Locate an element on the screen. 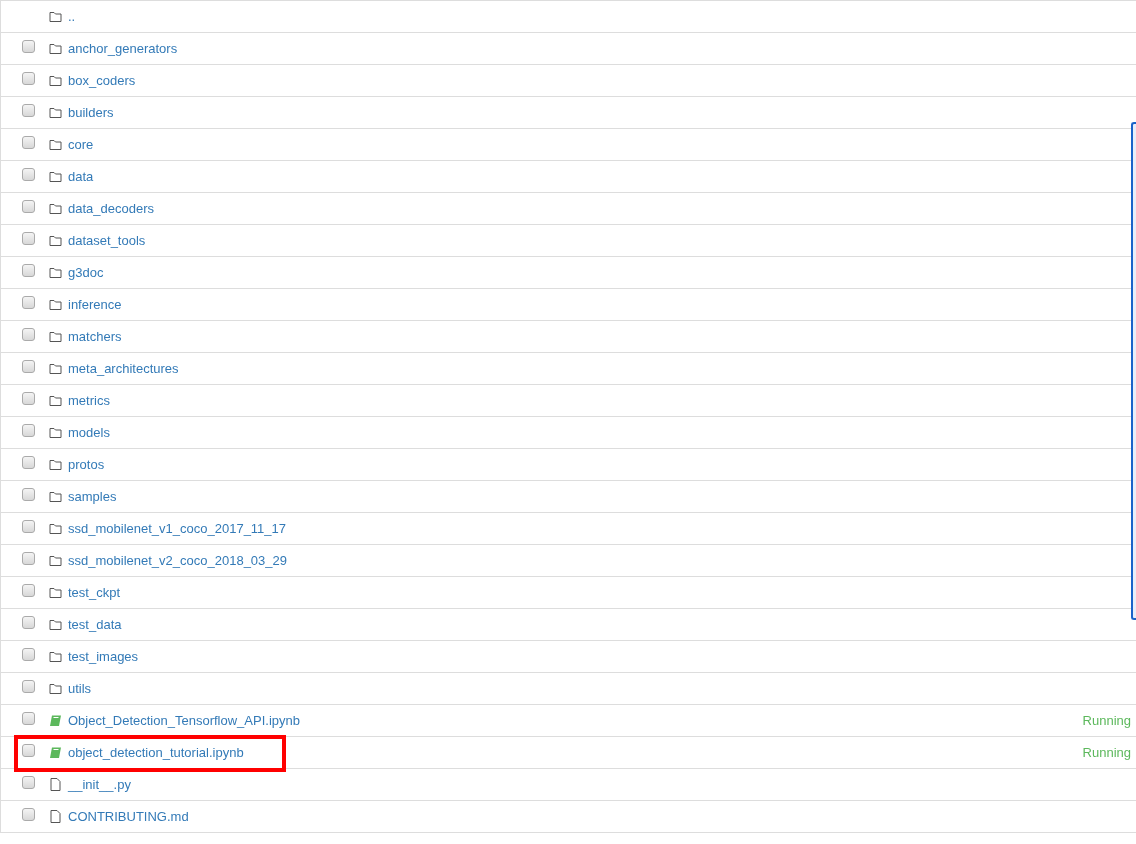 This screenshot has height=844, width=1136. file-link: core is located at coordinates (81, 144).